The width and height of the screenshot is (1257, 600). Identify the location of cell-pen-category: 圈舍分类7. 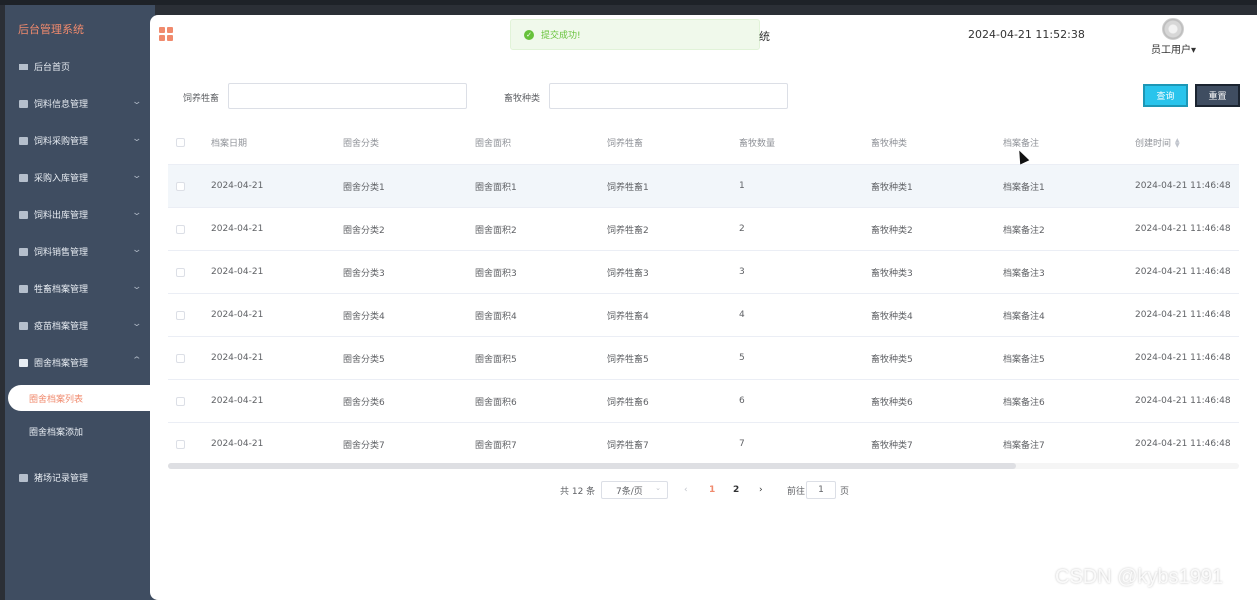
(364, 445).